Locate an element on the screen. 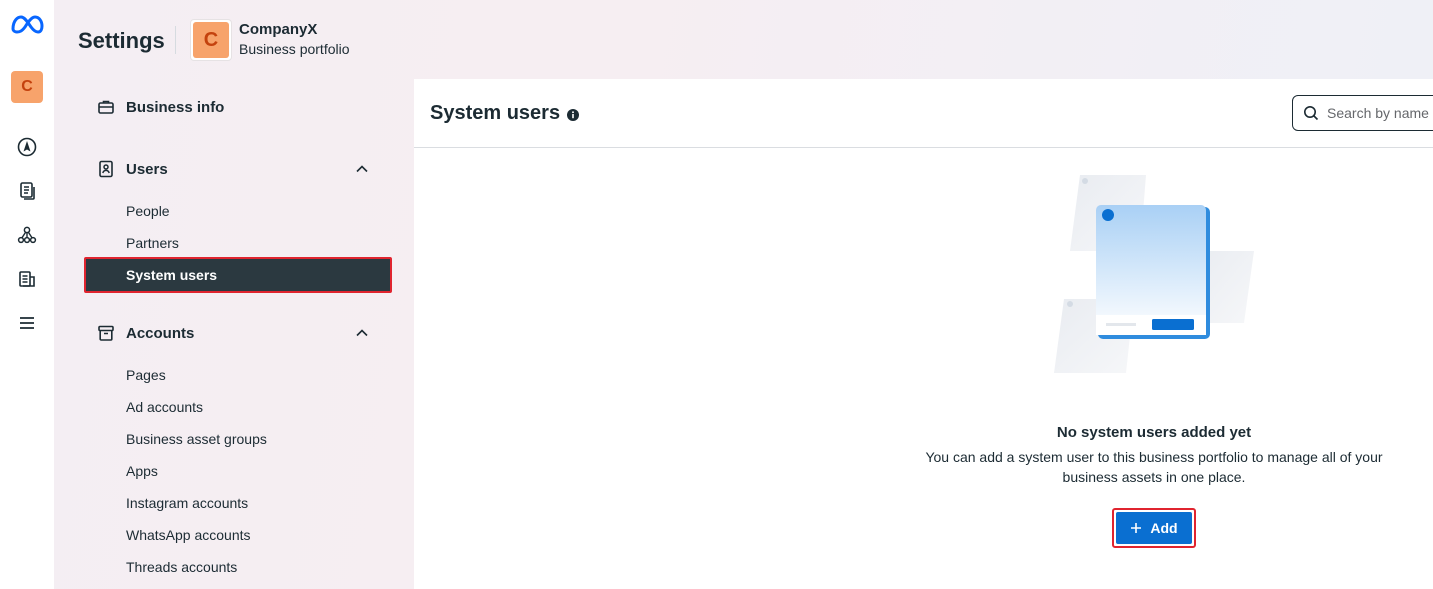 The height and width of the screenshot is (589, 1433). portfolio-name: CompanyX is located at coordinates (278, 29).